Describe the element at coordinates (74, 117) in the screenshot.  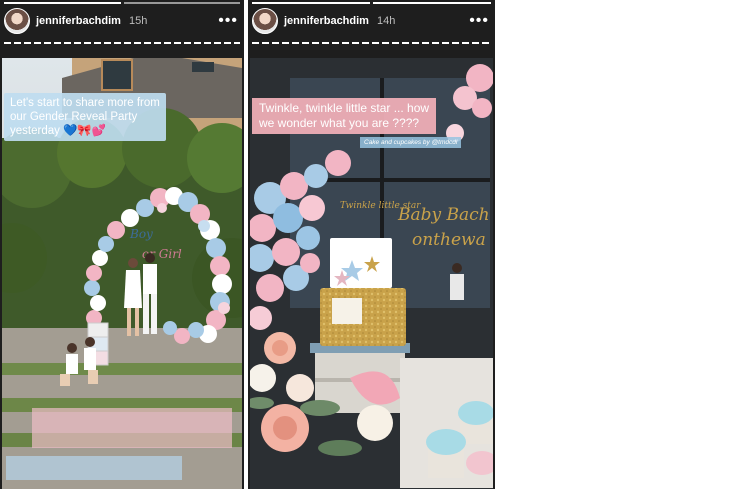
I see `caption-line: our Gender Reveal Party` at that location.